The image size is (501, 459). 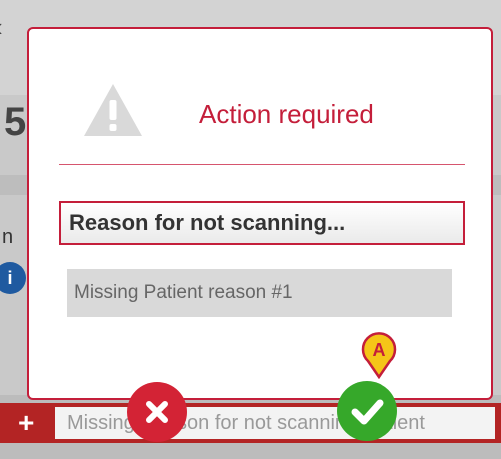 What do you see at coordinates (262, 164) in the screenshot?
I see `title-divider` at bounding box center [262, 164].